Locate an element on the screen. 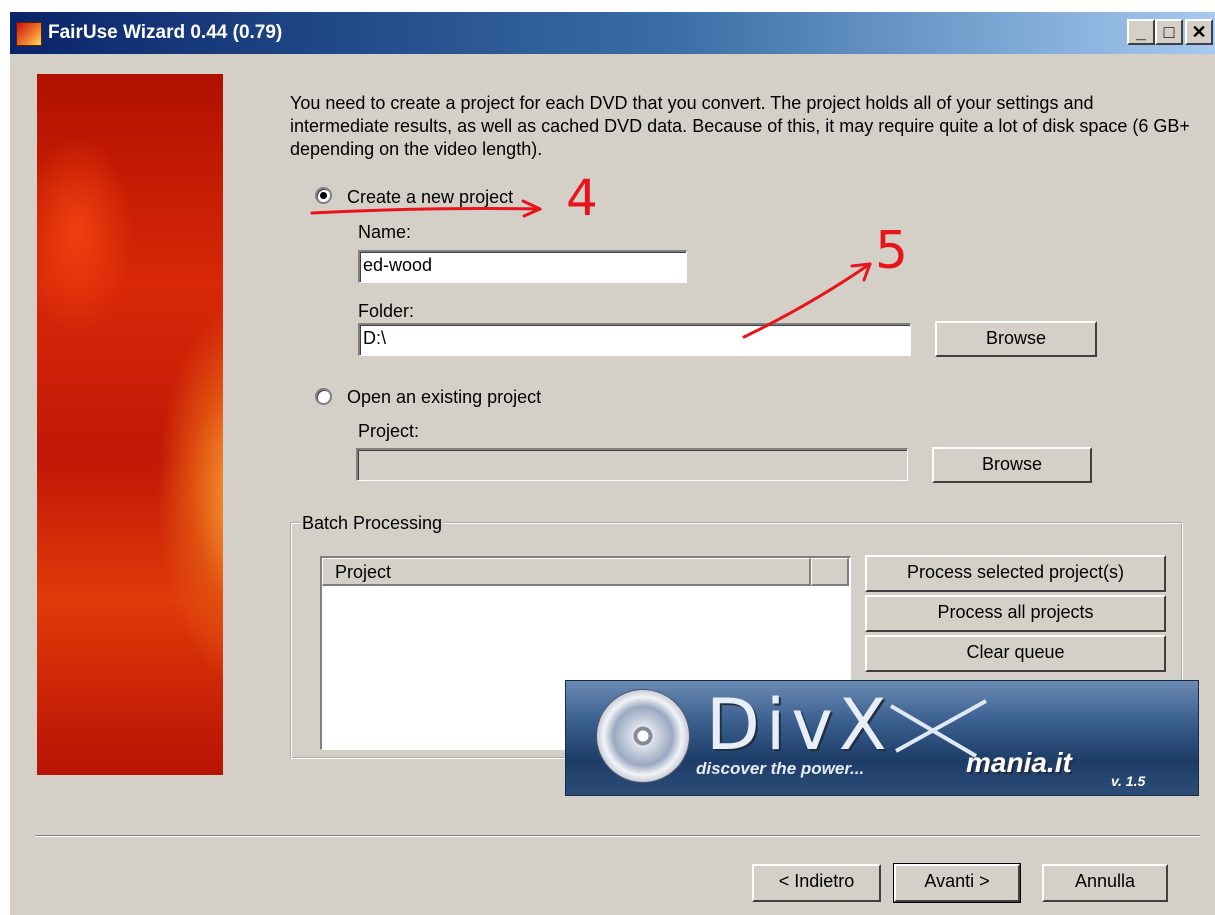 Image resolution: width=1215 pixels, height=915 pixels. annotation-number-4: 4 is located at coordinates (582, 198).